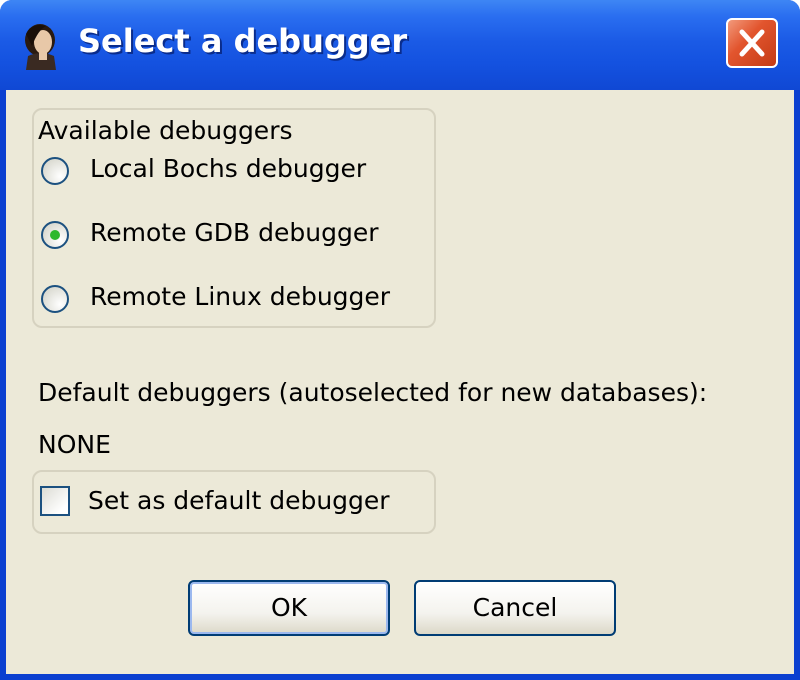  What do you see at coordinates (243, 41) in the screenshot?
I see `window-title: Select a debugger` at bounding box center [243, 41].